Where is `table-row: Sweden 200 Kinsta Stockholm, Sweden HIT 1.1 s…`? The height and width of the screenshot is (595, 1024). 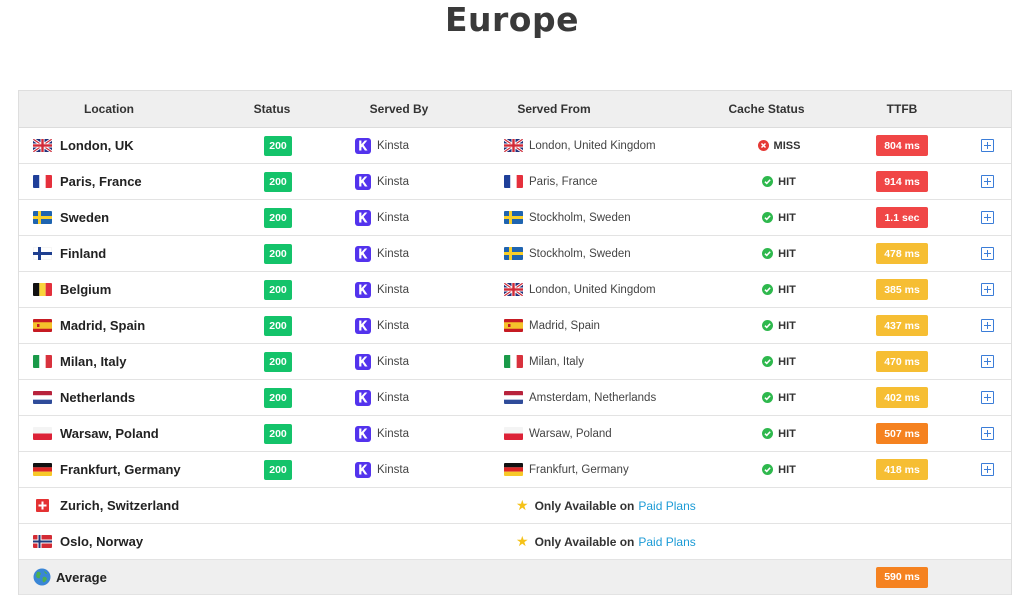 table-row: Sweden 200 Kinsta Stockholm, Sweden HIT 1.1 s… is located at coordinates (515, 218).